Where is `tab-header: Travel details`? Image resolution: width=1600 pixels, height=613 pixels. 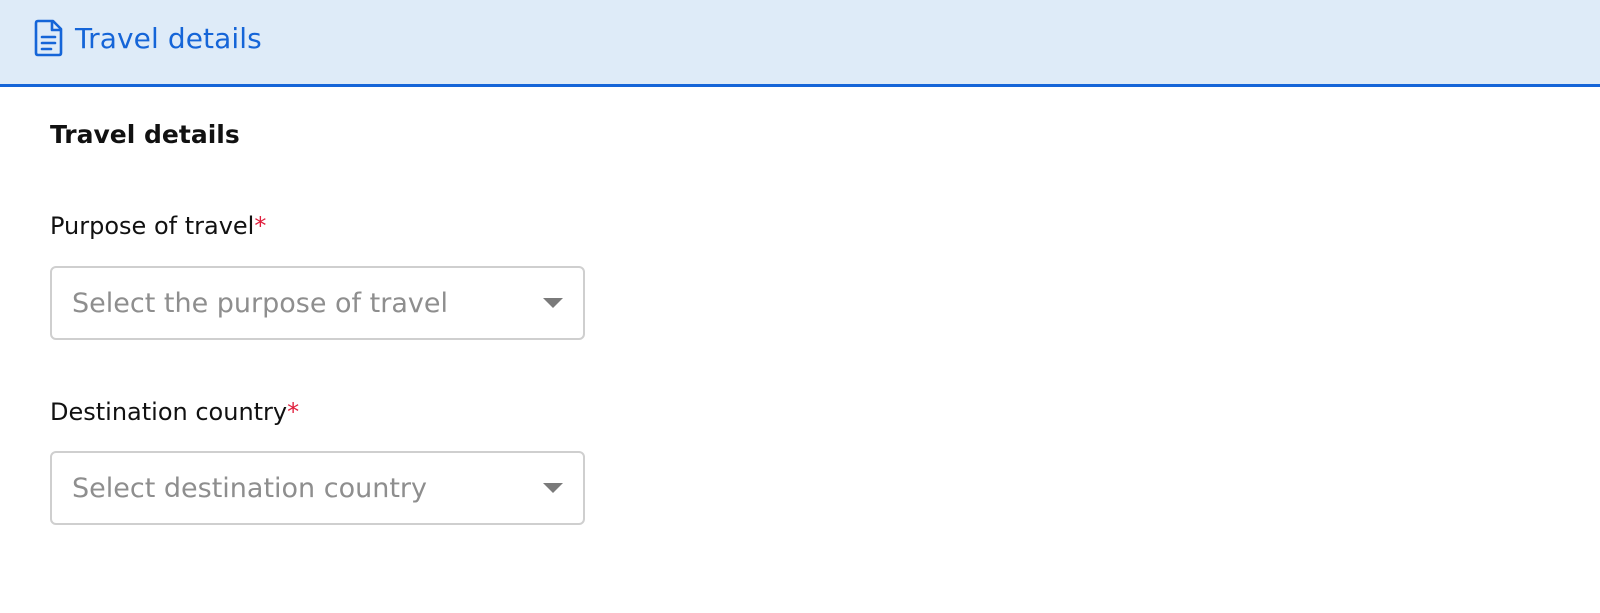
tab-header: Travel details is located at coordinates (800, 43).